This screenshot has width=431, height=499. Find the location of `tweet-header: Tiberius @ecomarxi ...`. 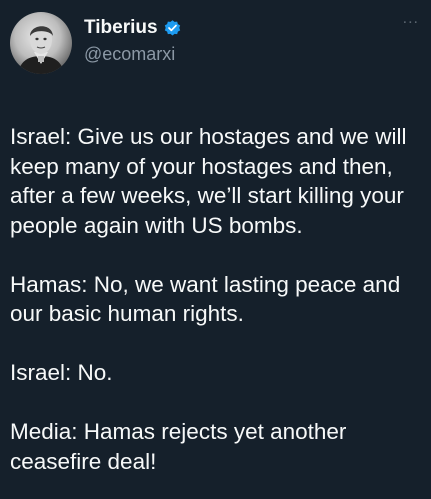

tweet-header: Tiberius @ecomarxi ... is located at coordinates (216, 45).